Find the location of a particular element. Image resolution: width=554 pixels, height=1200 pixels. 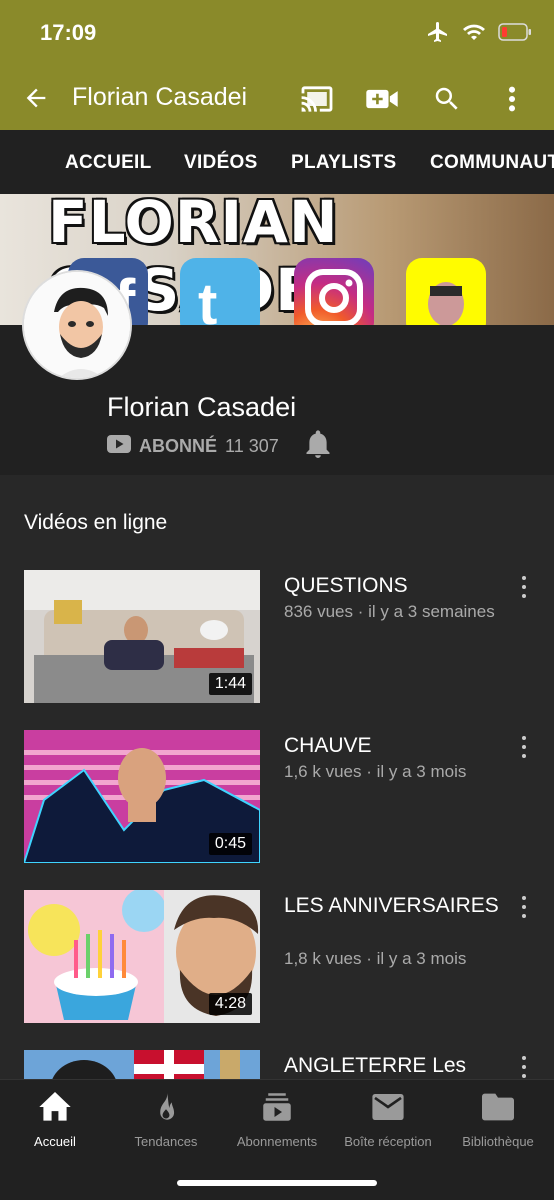

youtube-play-icon is located at coordinates (119, 446).